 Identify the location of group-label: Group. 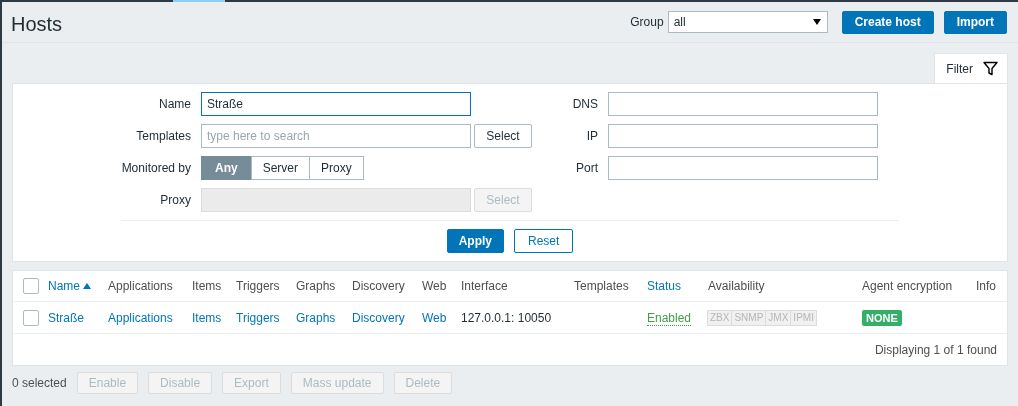
(647, 22).